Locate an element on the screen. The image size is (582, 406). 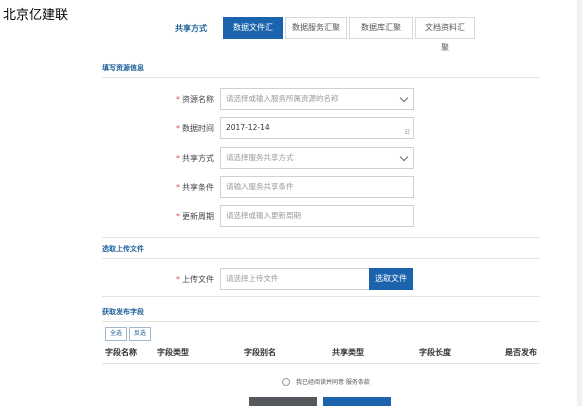
form-row-resource-name: * 资源名称 请选择或输入服务所属资源的名称 is located at coordinates (282, 99).